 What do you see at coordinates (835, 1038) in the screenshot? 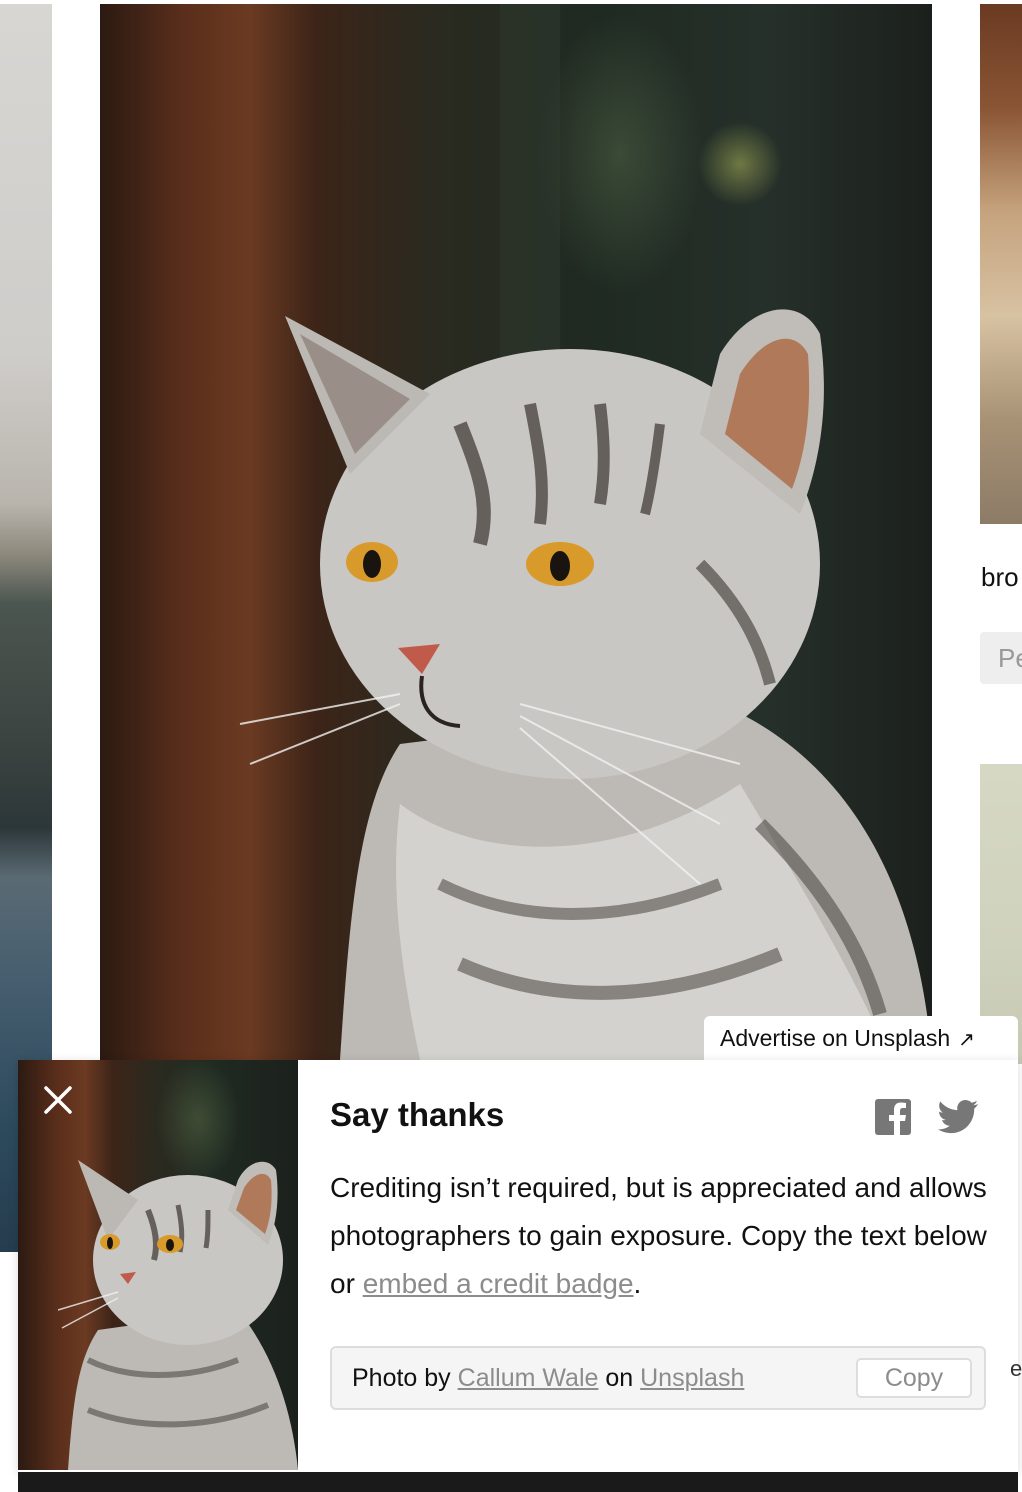
I see `advertise-label: Advertise on Unsplash` at bounding box center [835, 1038].